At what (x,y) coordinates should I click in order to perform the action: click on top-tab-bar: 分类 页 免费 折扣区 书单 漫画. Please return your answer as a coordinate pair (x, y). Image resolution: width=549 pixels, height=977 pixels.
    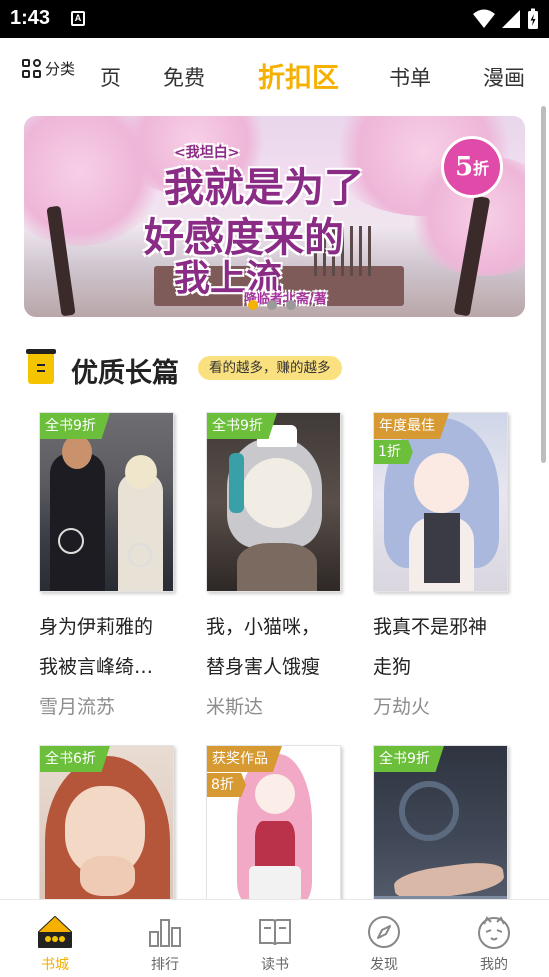
    Looking at the image, I should click on (274, 75).